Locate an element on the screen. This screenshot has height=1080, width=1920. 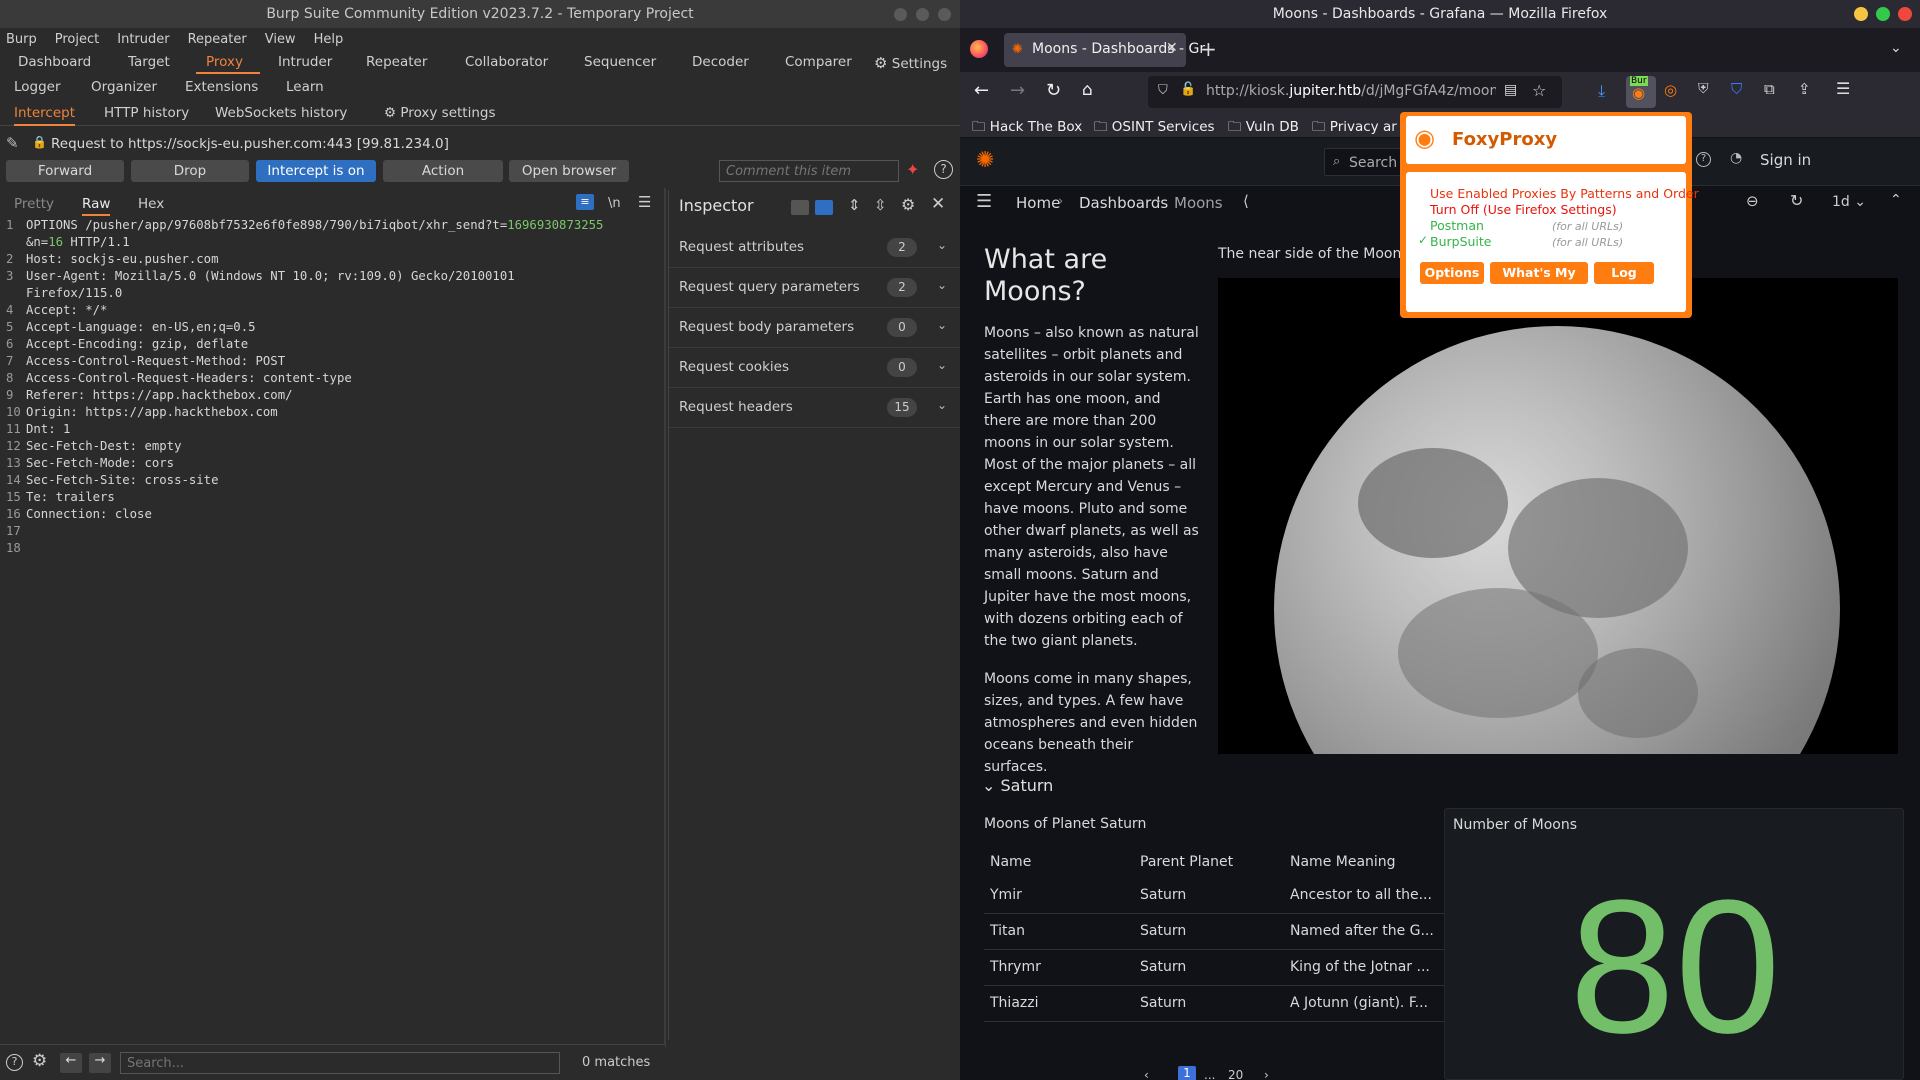
page-current: 1 is located at coordinates (1187, 1073).